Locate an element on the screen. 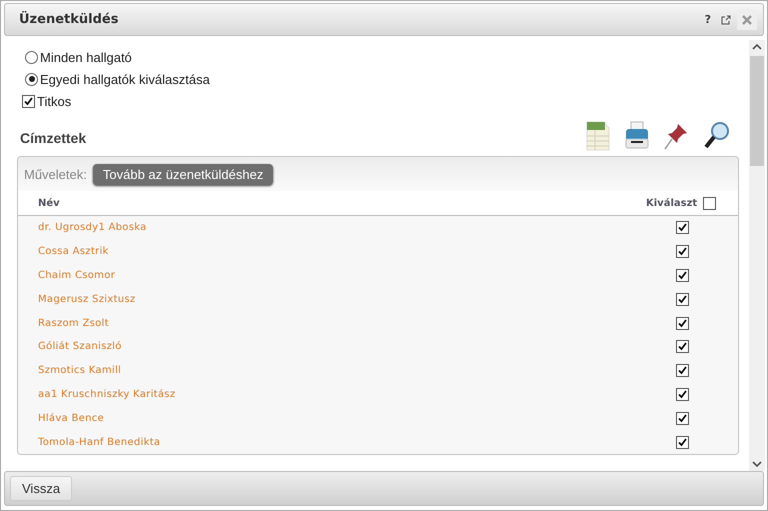  student-name-link: Magerusz Szixtusz is located at coordinates (87, 299).